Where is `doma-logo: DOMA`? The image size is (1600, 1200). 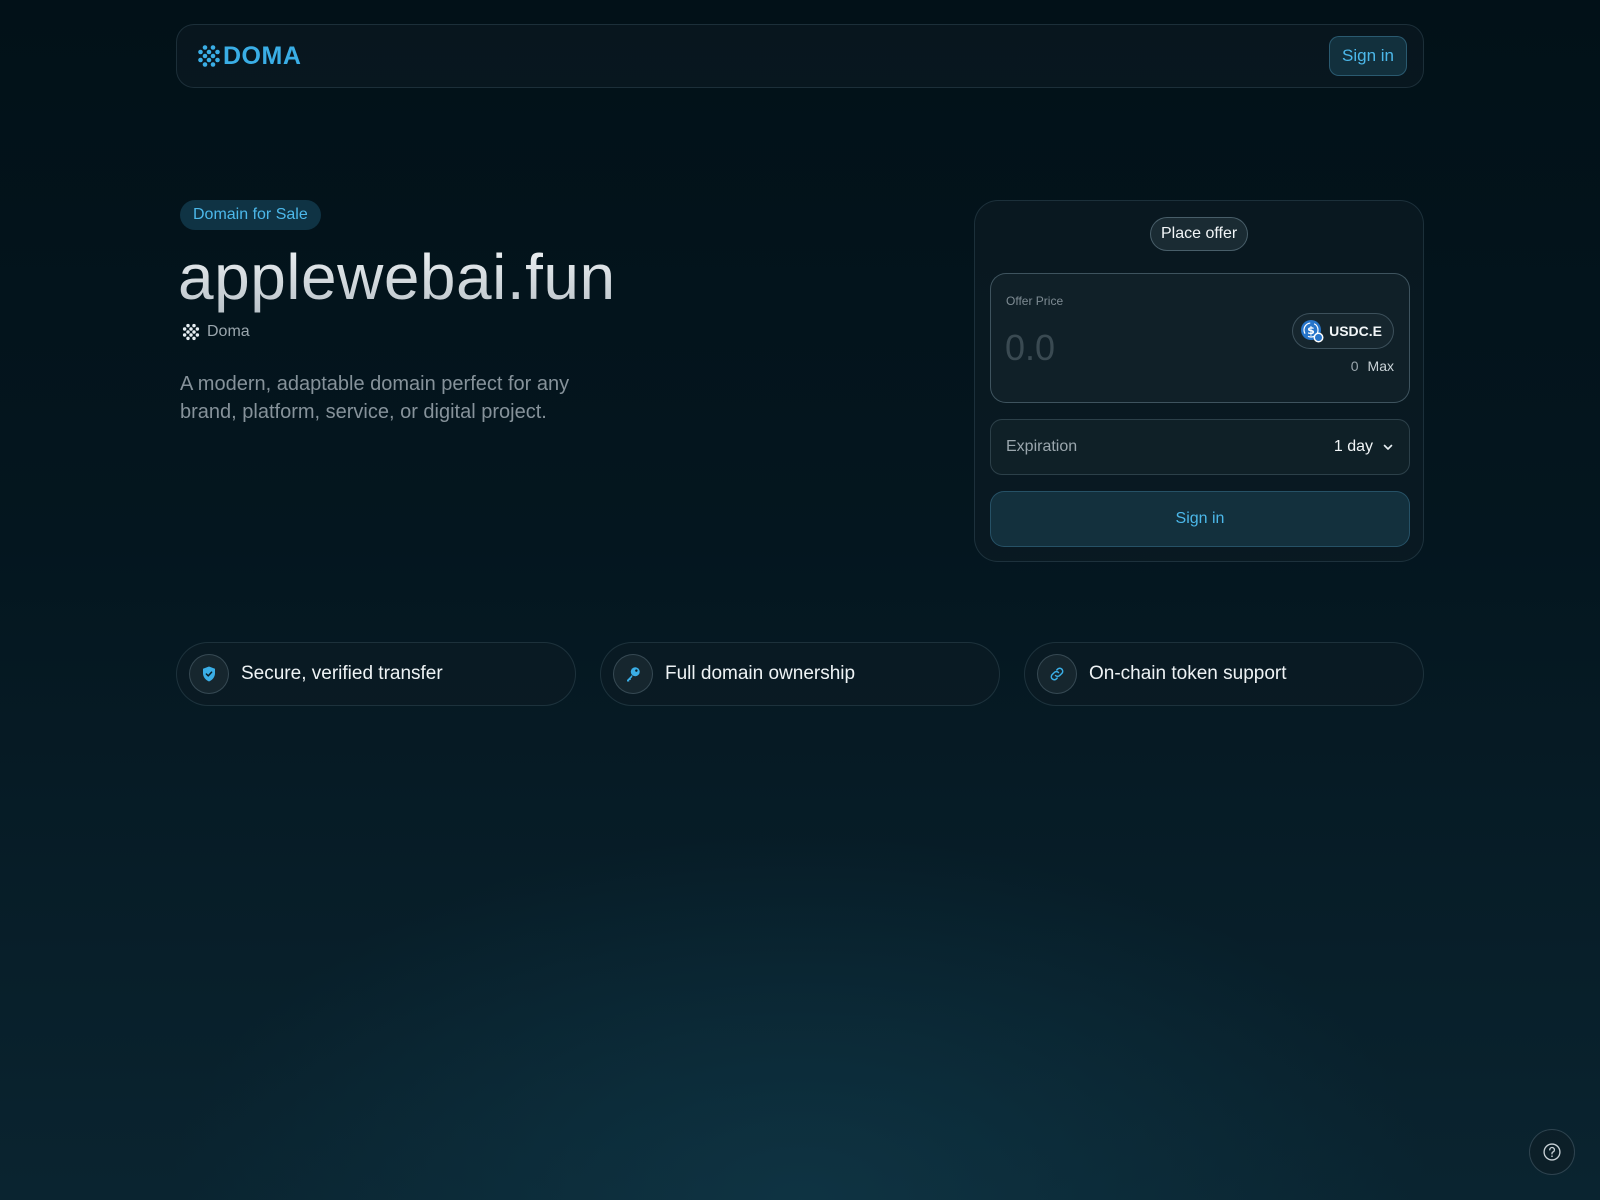 doma-logo: DOMA is located at coordinates (249, 56).